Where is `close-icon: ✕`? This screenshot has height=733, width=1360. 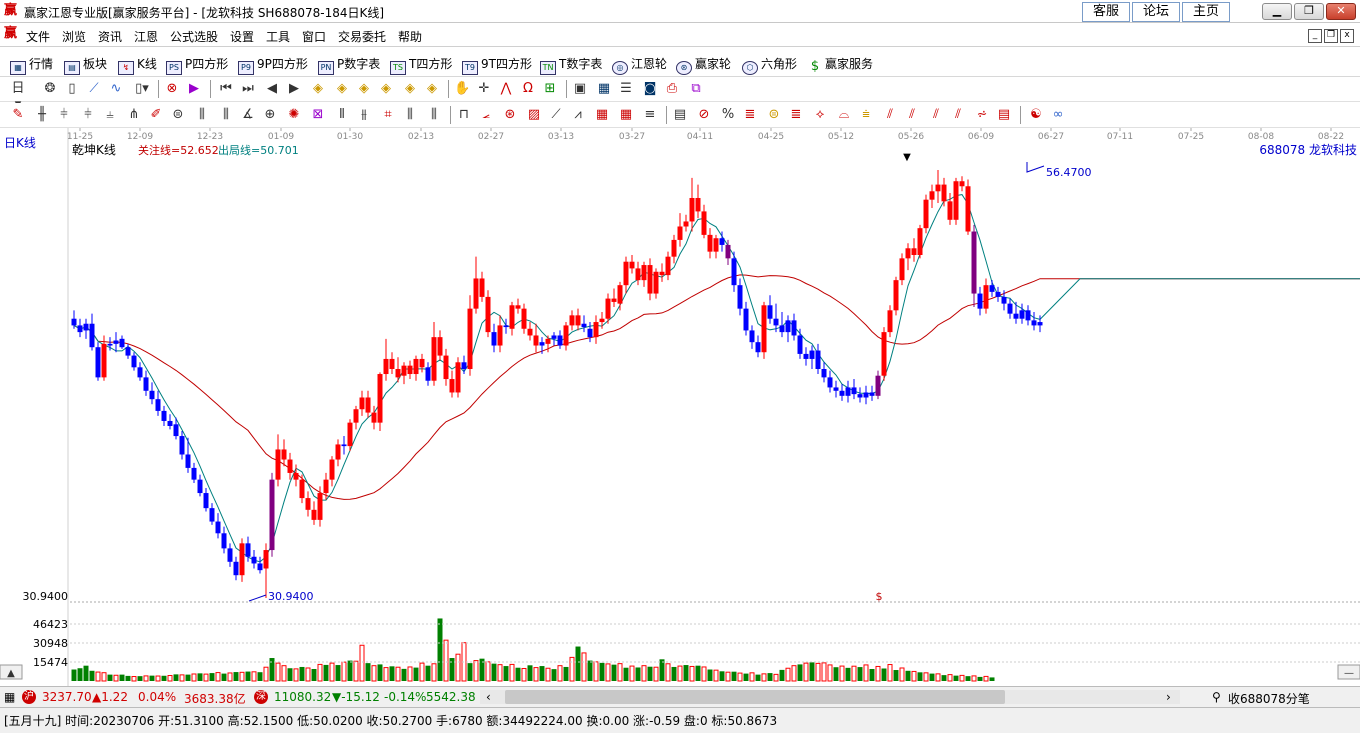 close-icon: ✕ is located at coordinates (1341, 11).